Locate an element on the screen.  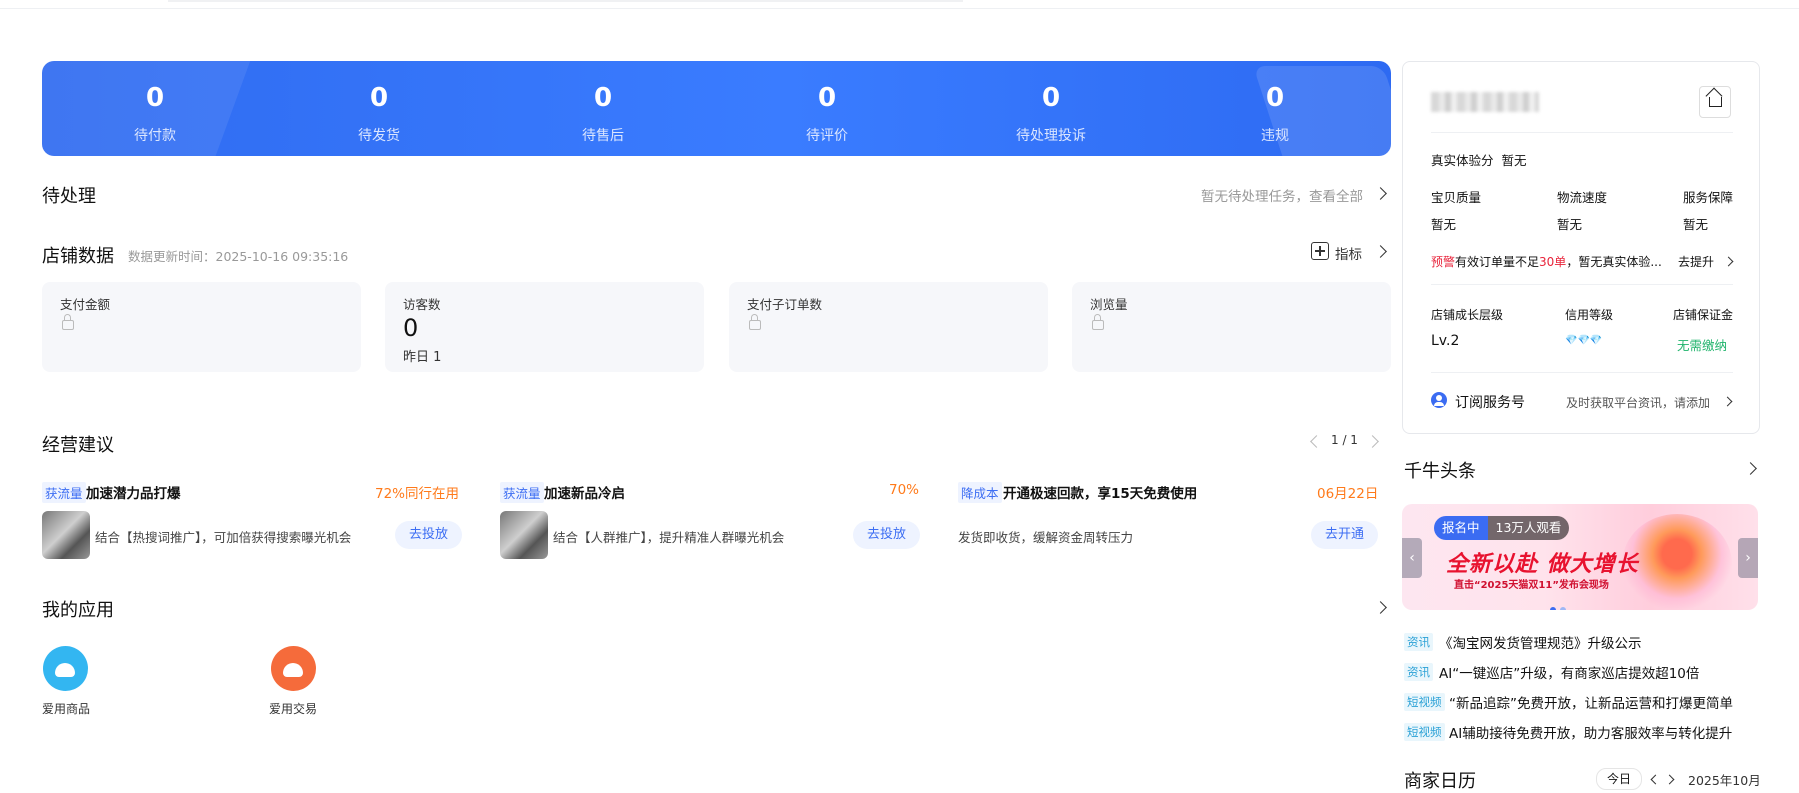
news-item: AI辅助接待免费开放，助力客服效率与转化提升 is located at coordinates (1590, 732).